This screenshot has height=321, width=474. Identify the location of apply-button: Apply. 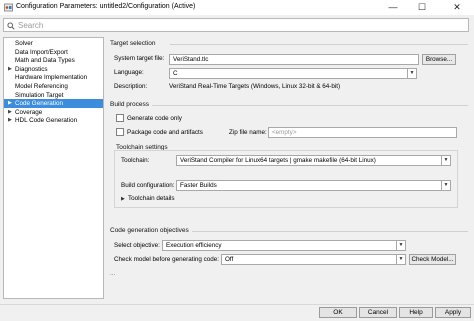
(453, 312).